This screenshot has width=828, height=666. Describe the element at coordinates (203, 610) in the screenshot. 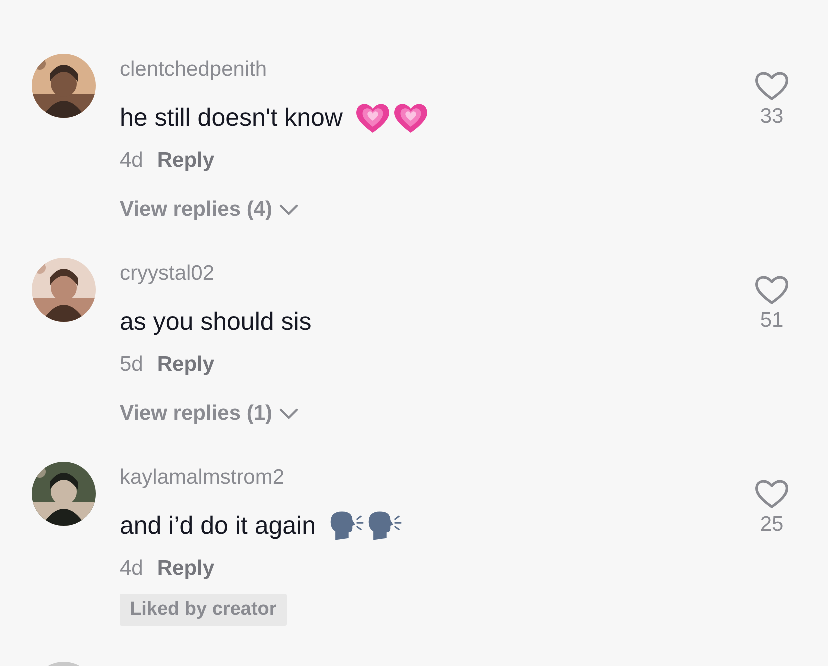

I see `liked-by-creator-tag: Liked by creator` at that location.